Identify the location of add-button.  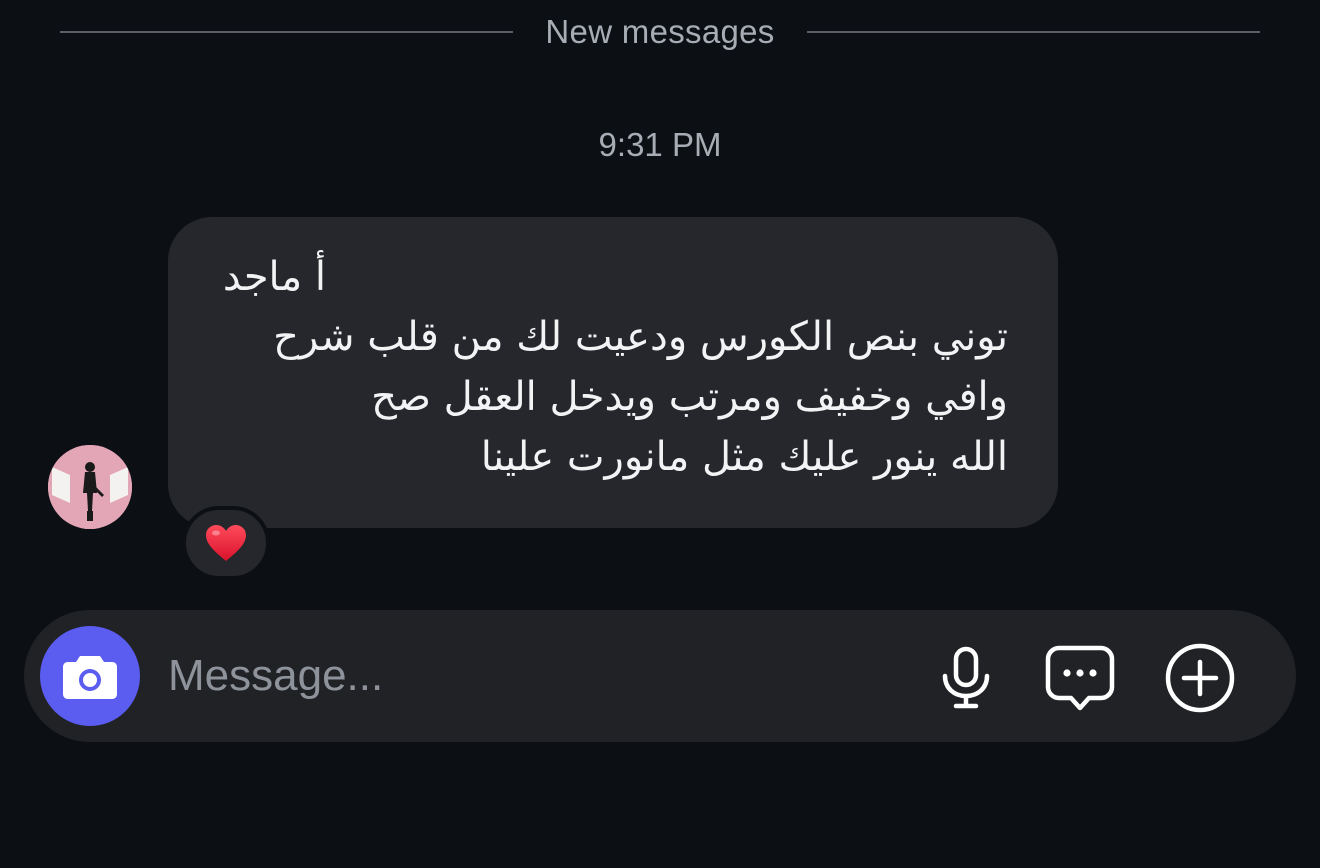
(1200, 678).